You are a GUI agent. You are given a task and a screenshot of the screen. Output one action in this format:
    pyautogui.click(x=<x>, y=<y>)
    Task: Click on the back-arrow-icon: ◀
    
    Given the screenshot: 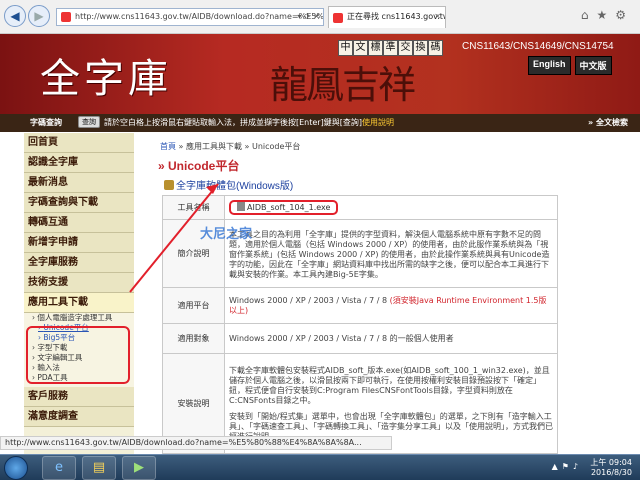 What is the action you would take?
    pyautogui.click(x=15, y=16)
    